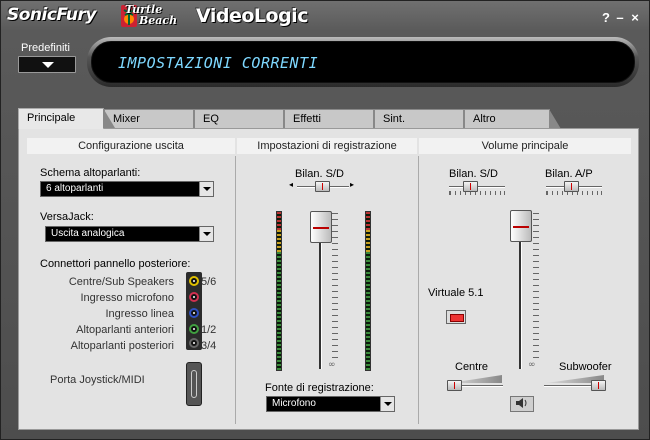  I want to click on jack-panel, so click(194, 311).